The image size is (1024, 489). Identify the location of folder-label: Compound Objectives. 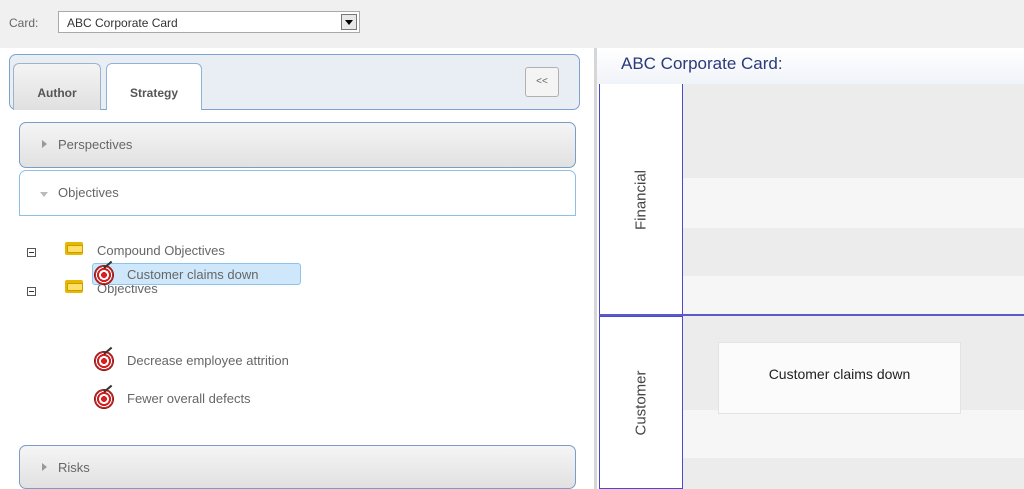
(161, 250).